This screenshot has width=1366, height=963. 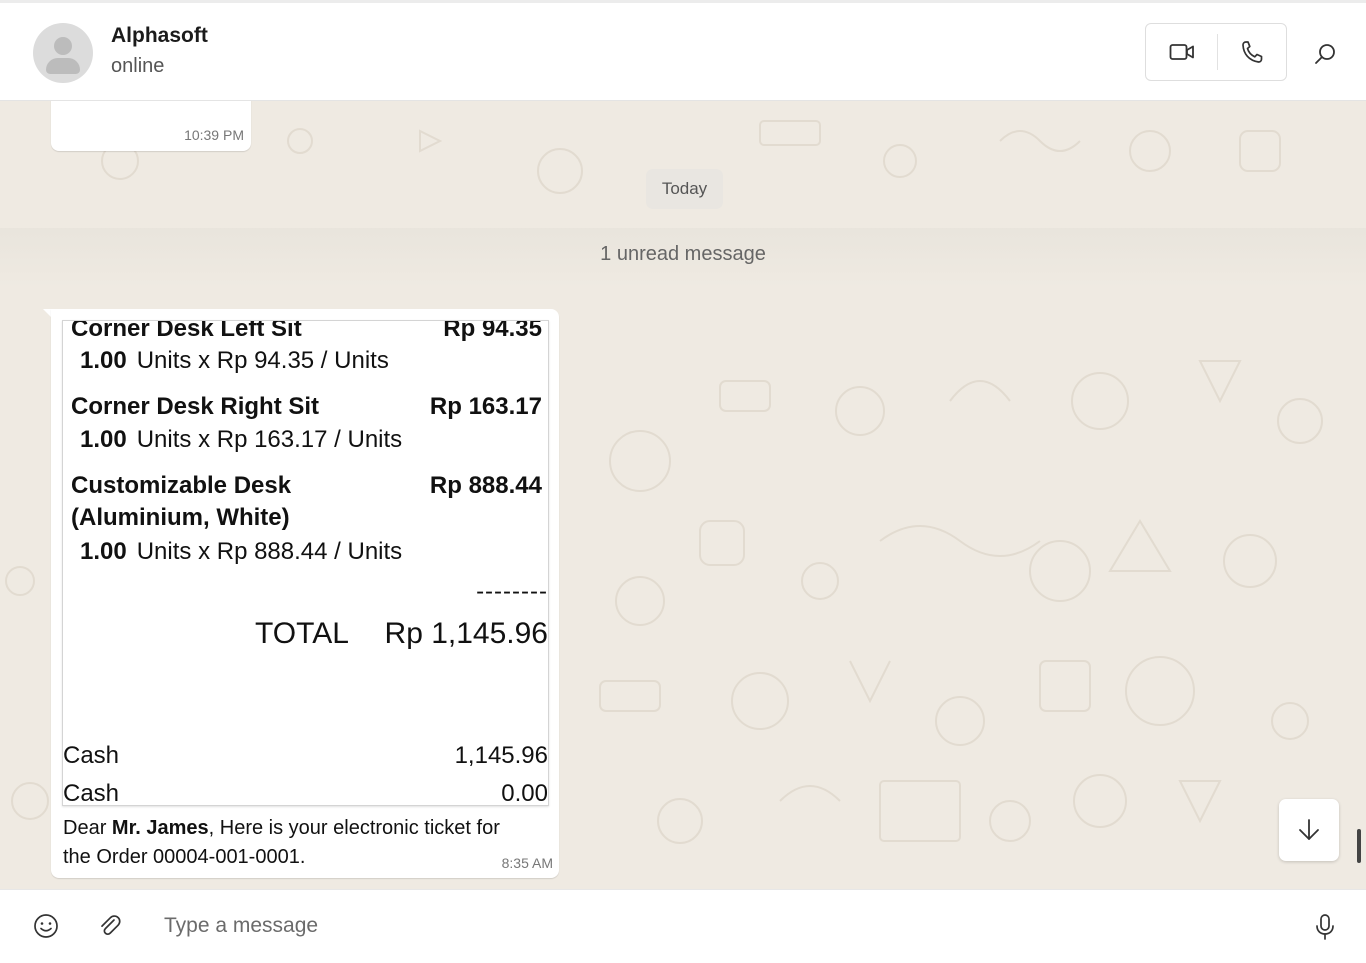 What do you see at coordinates (1359, 846) in the screenshot?
I see `chat-scrollbar-thumb` at bounding box center [1359, 846].